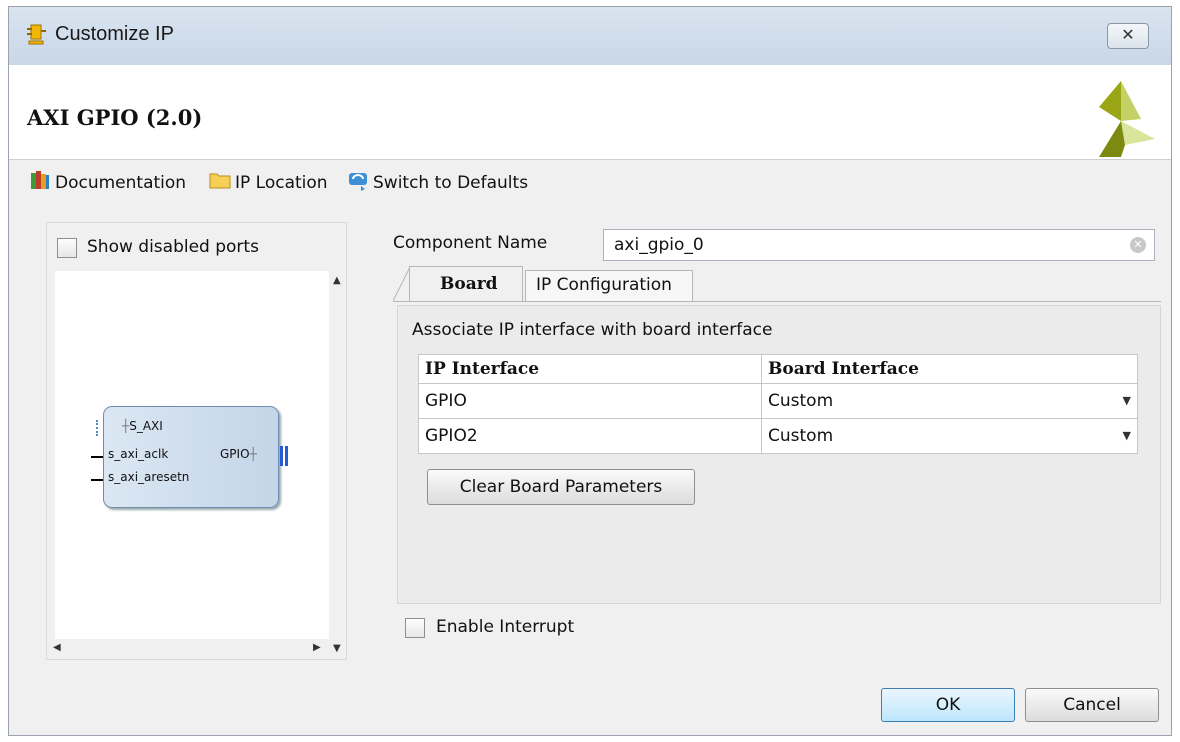  I want to click on tab-ip-configuration-label: IP Configuration, so click(604, 285).